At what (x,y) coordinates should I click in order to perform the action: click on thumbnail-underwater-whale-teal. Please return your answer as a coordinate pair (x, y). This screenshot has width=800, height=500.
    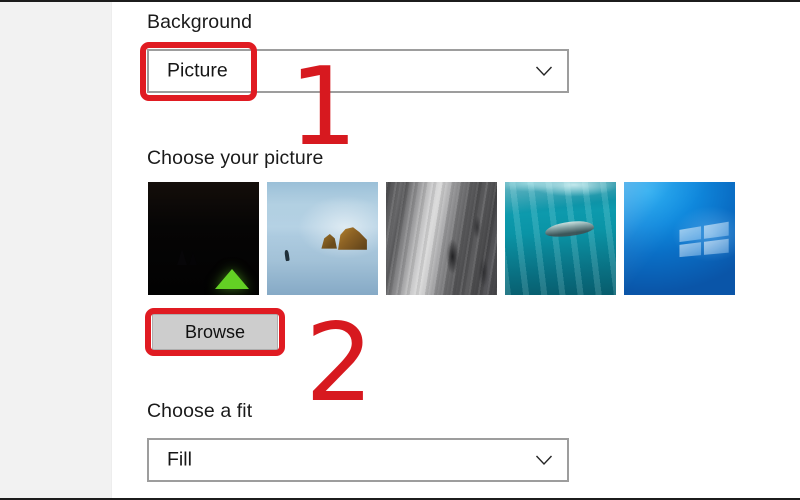
    Looking at the image, I should click on (560, 238).